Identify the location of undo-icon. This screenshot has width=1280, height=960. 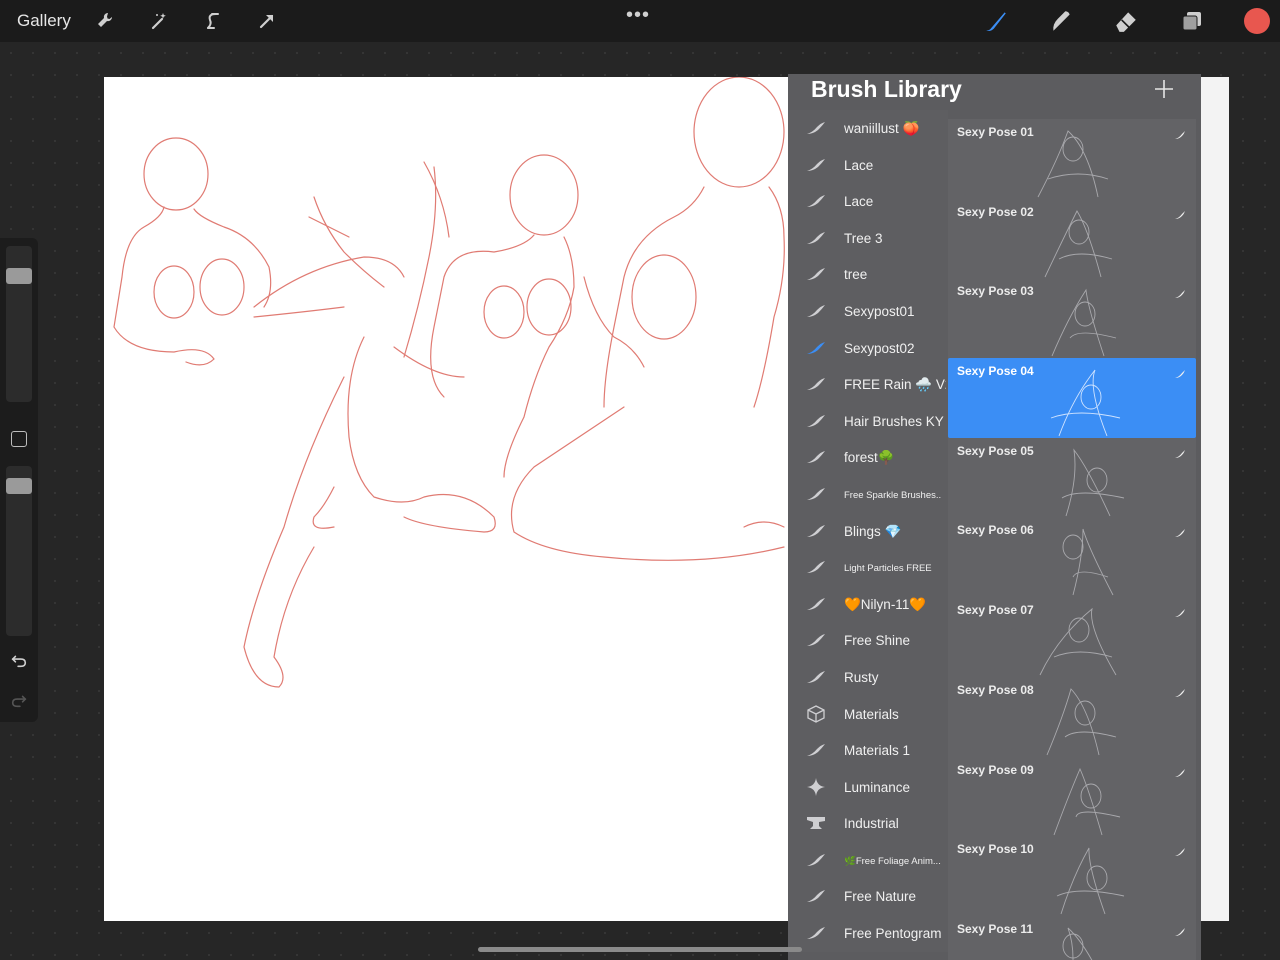
(19, 660).